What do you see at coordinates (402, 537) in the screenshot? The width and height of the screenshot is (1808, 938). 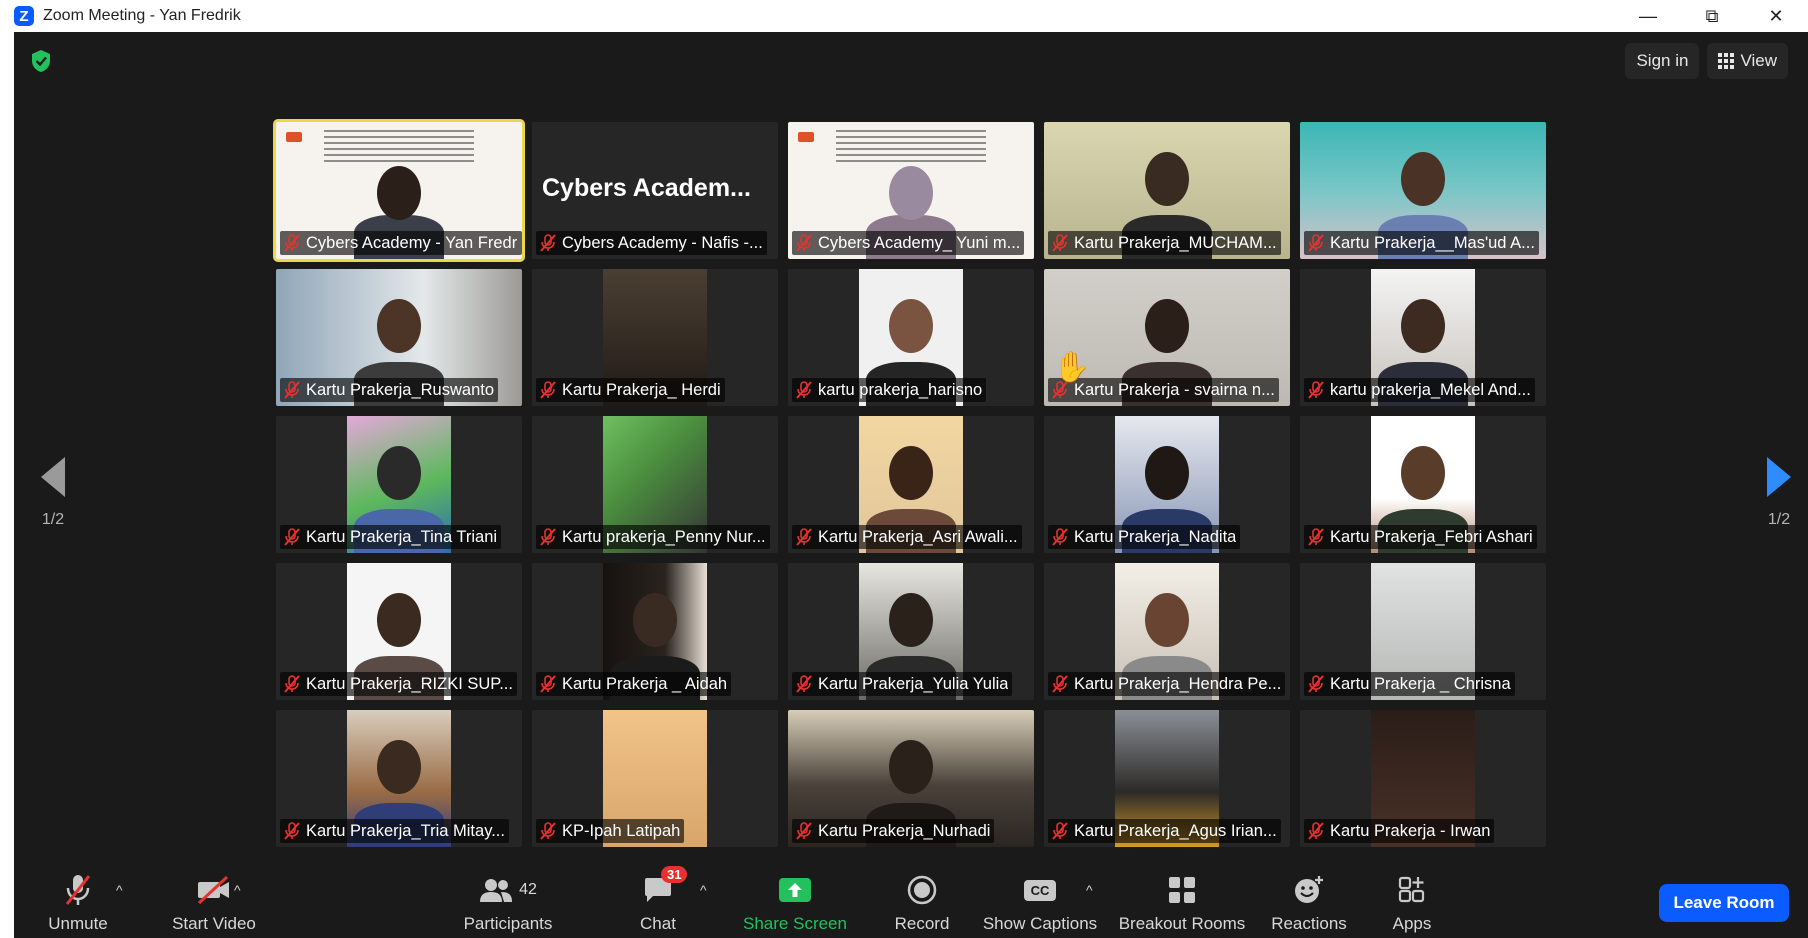 I see `participant-name: Kartu Prakerja_Tina Triani` at bounding box center [402, 537].